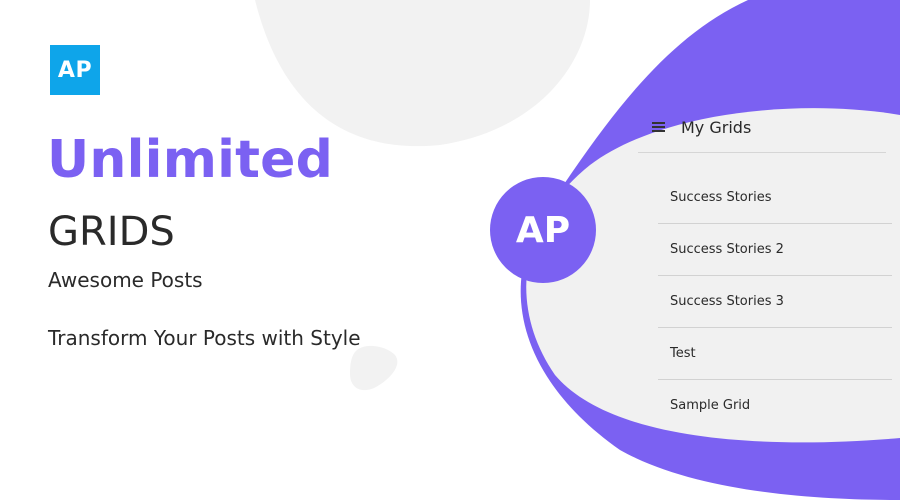 This screenshot has width=900, height=500. Describe the element at coordinates (125, 280) in the screenshot. I see `brand-name: Awesome Posts` at that location.